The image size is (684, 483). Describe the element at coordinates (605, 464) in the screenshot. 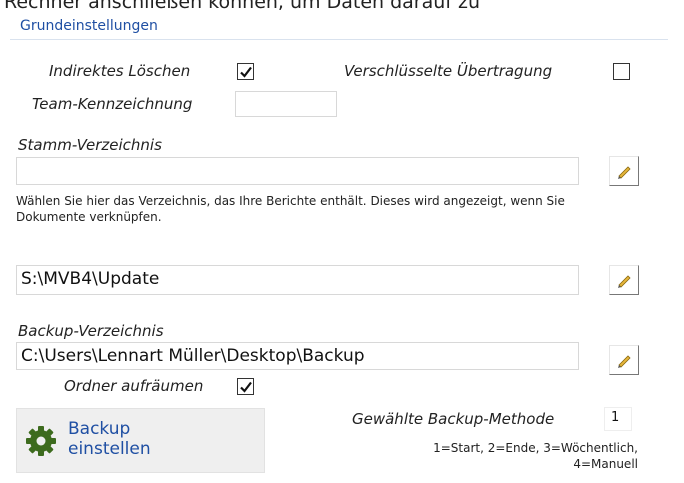

I see `backup-method-legend-line2: 4=Manuell` at that location.